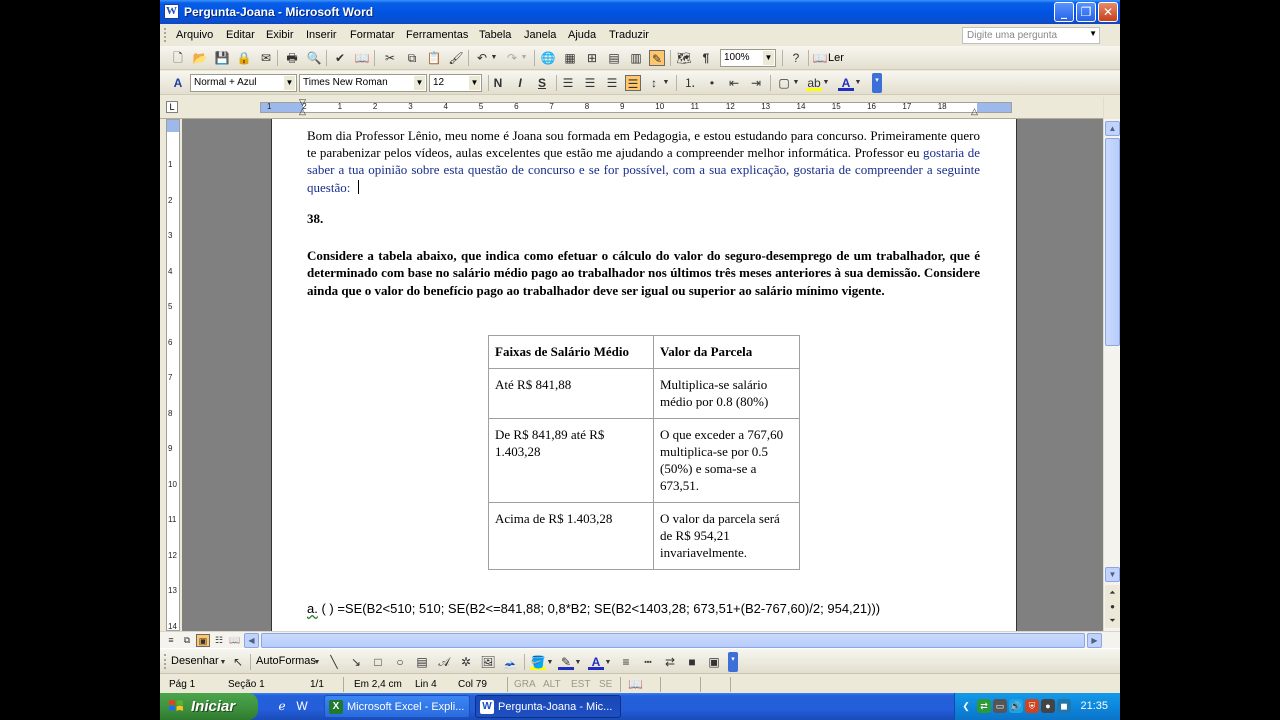 This screenshot has width=1280, height=720. I want to click on scrollbar-thumb, so click(1112, 242).